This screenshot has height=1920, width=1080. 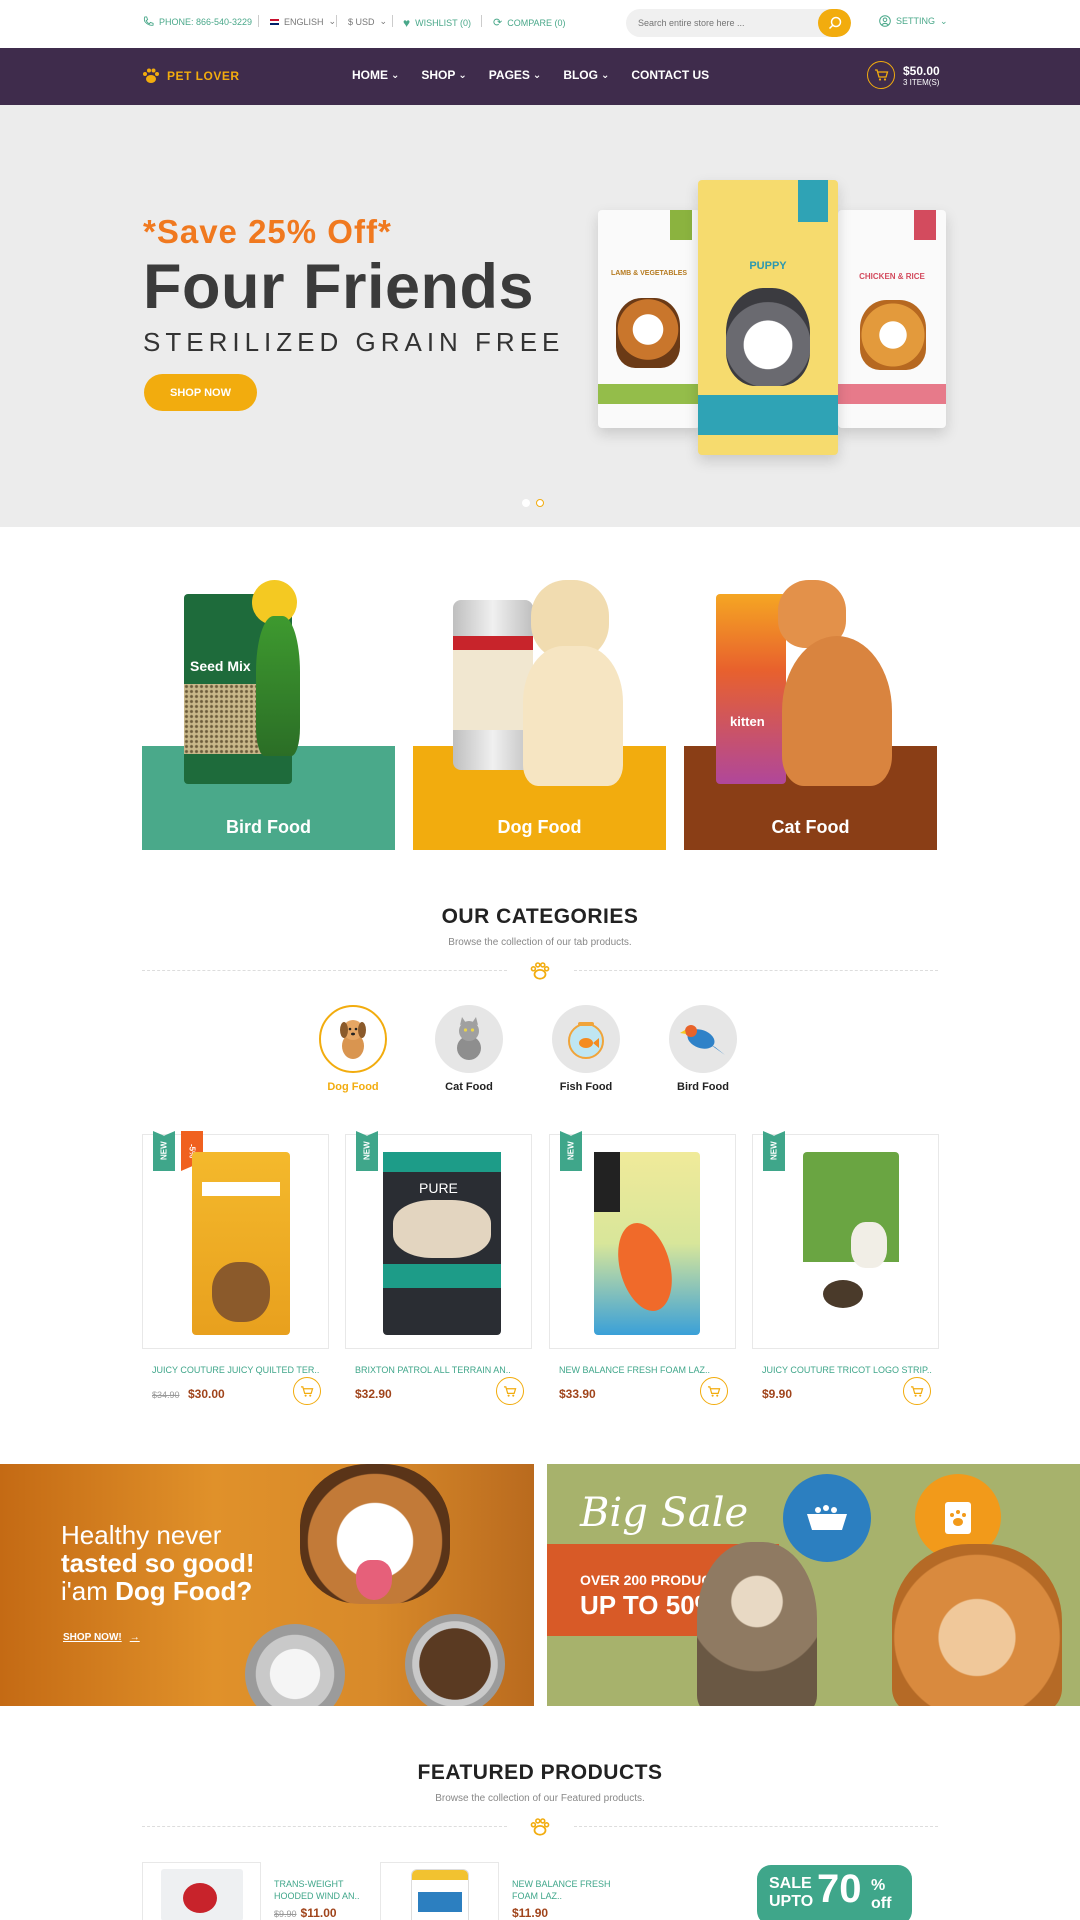 What do you see at coordinates (361, 21) in the screenshot?
I see `currency-label: $ USD` at bounding box center [361, 21].